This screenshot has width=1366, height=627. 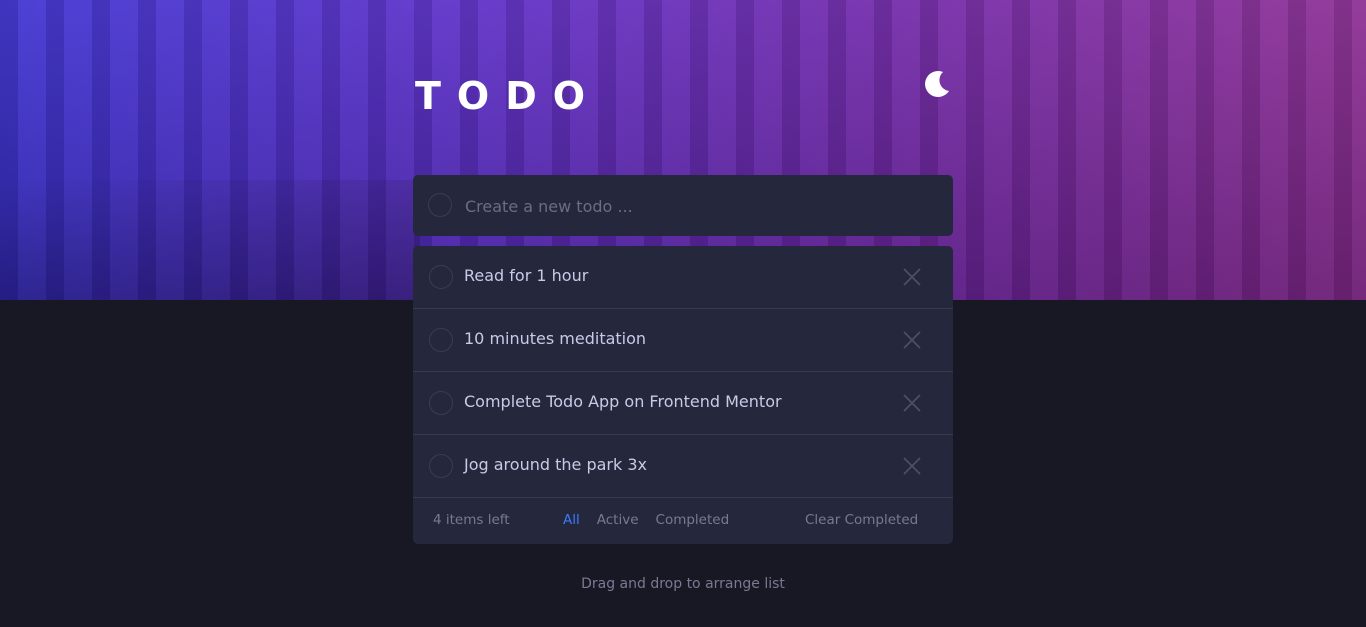 What do you see at coordinates (683, 466) in the screenshot?
I see `todo-item: Jog around the park 3x` at bounding box center [683, 466].